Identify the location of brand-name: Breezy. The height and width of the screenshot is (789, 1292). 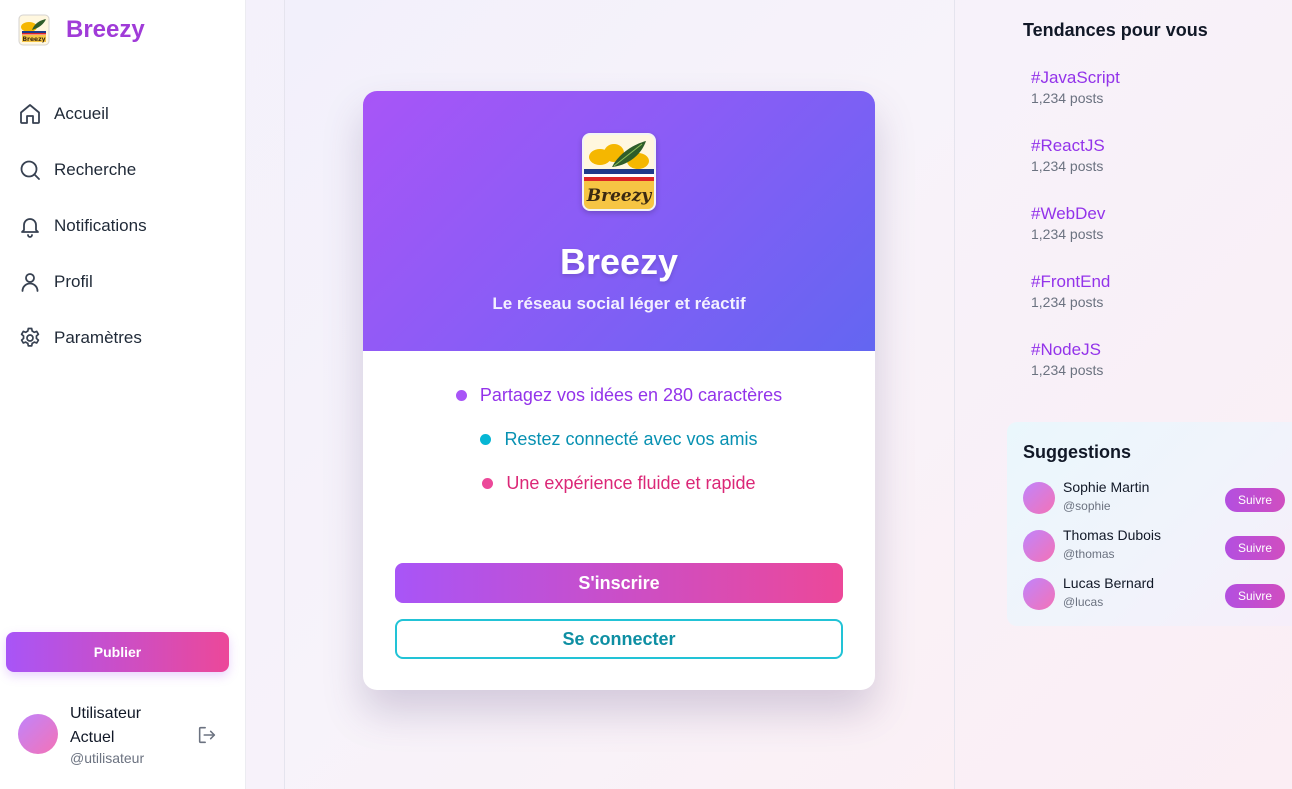
(105, 29).